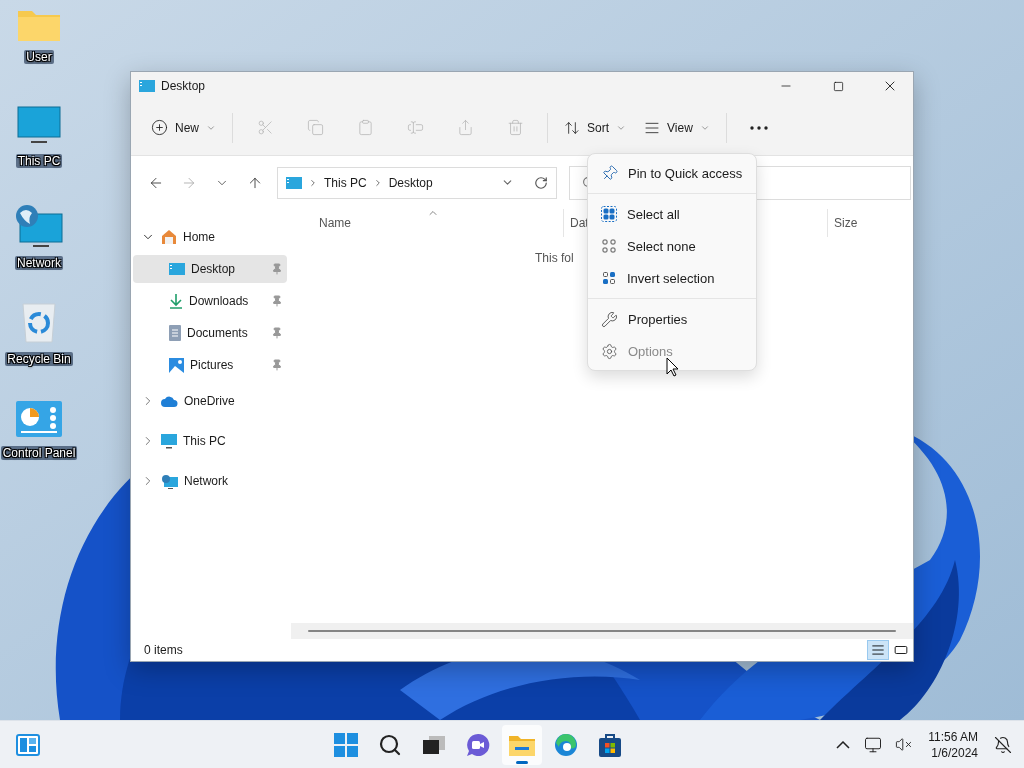 This screenshot has height=768, width=1024. I want to click on item-count: 0 items, so click(164, 650).